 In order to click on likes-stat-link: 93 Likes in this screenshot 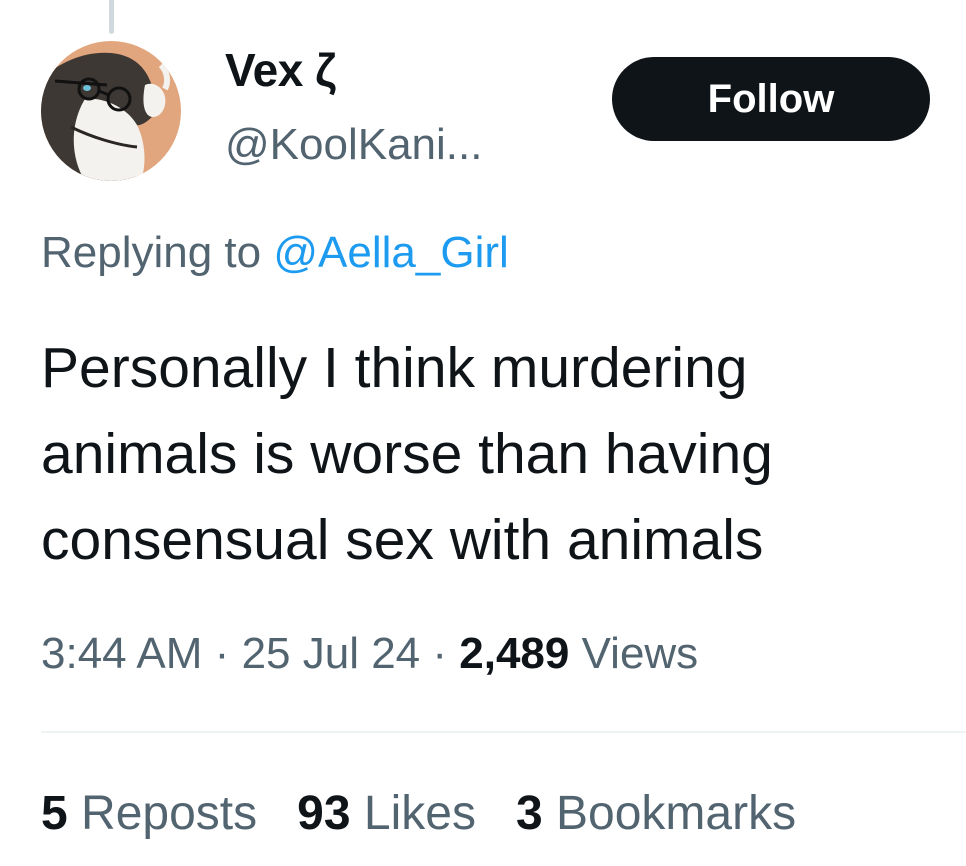, I will do `click(386, 813)`.